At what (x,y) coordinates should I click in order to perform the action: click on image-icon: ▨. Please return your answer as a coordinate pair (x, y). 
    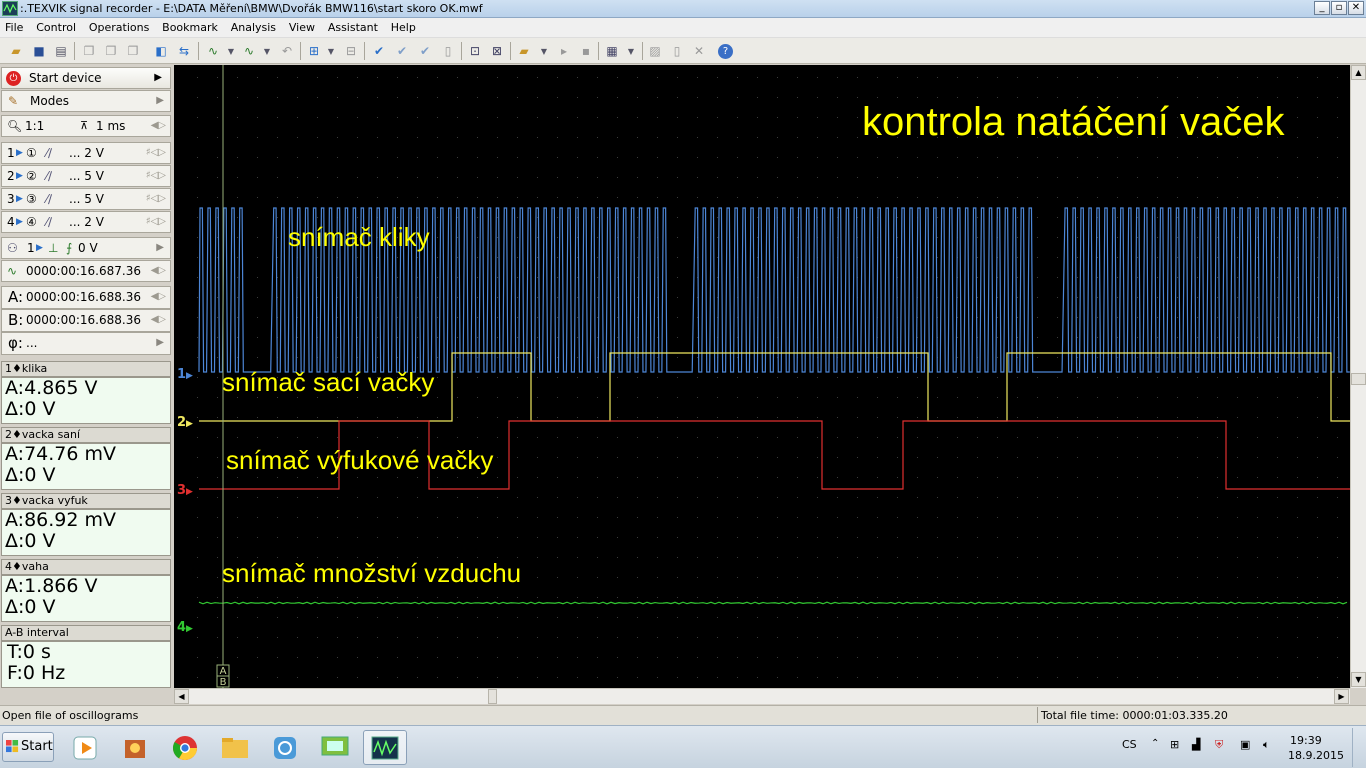
    Looking at the image, I should click on (655, 51).